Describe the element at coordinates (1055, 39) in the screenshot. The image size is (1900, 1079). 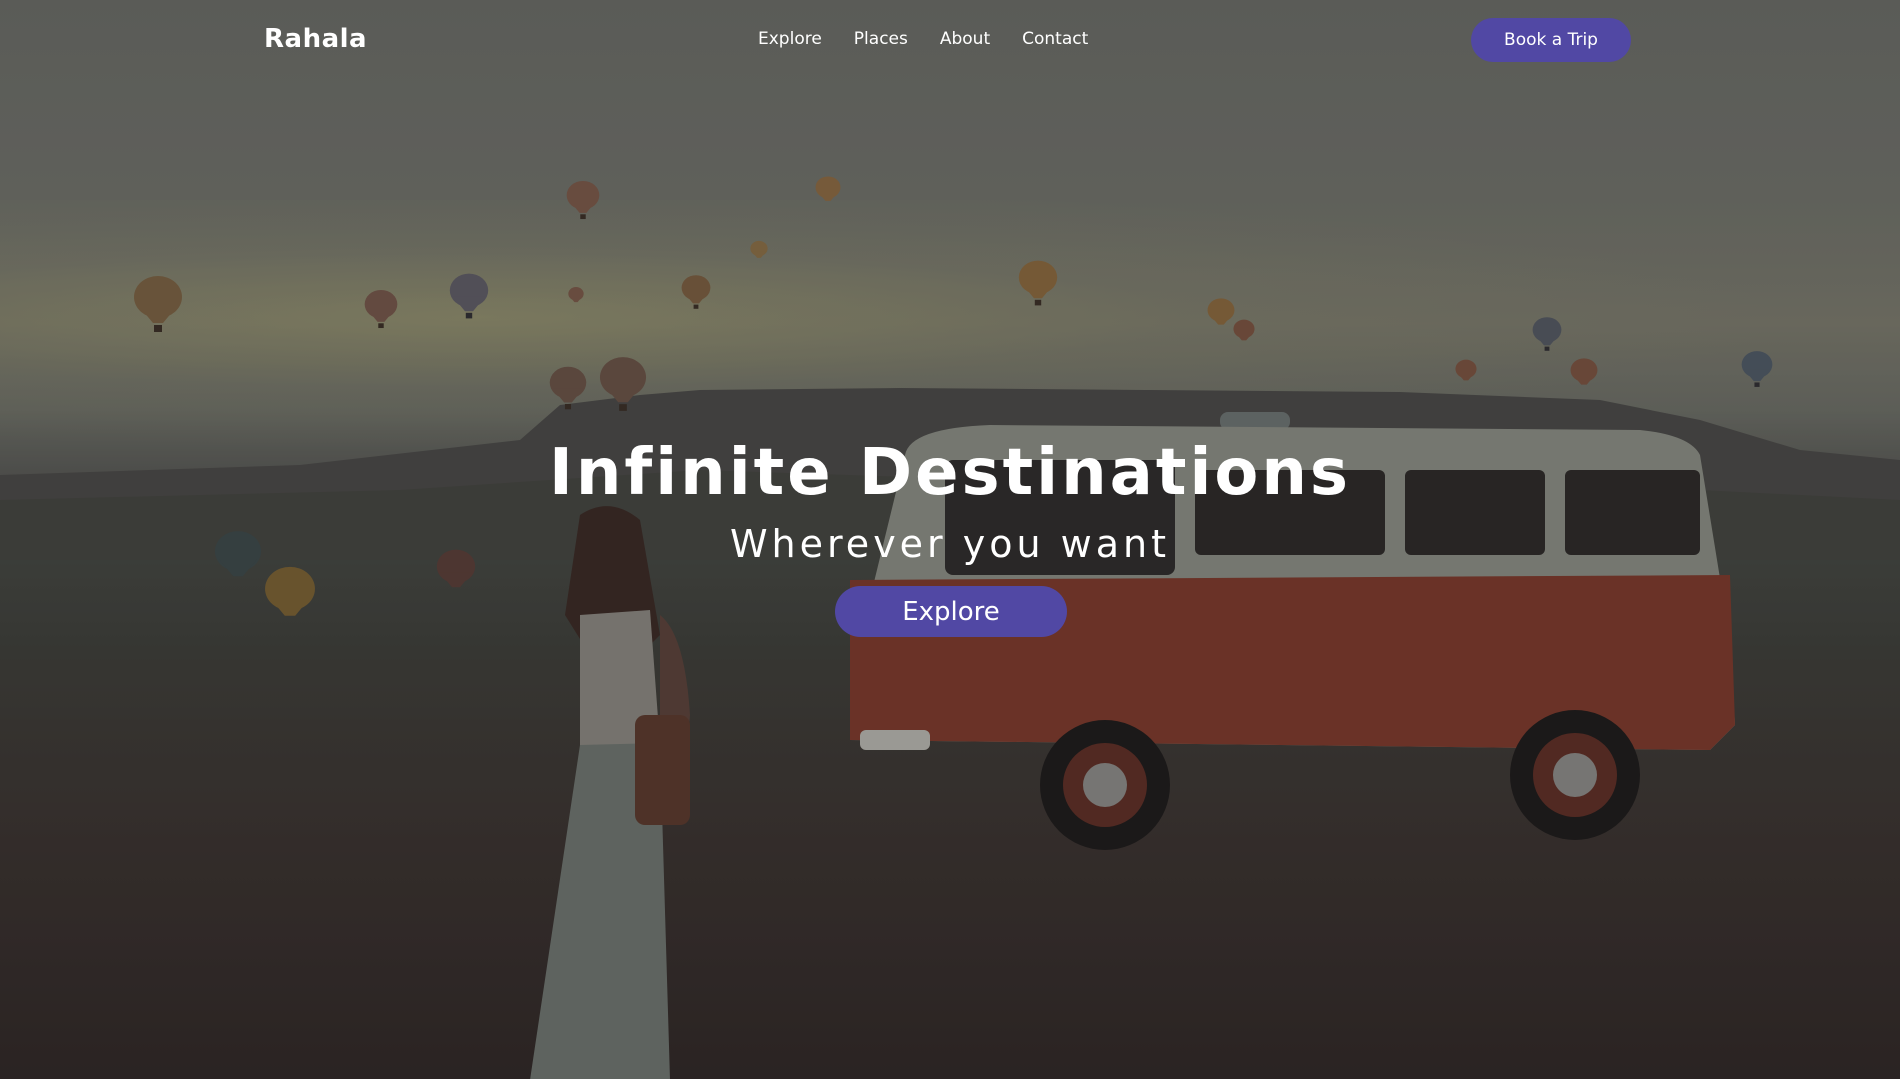
I see `nav-link-contact: Contact` at that location.